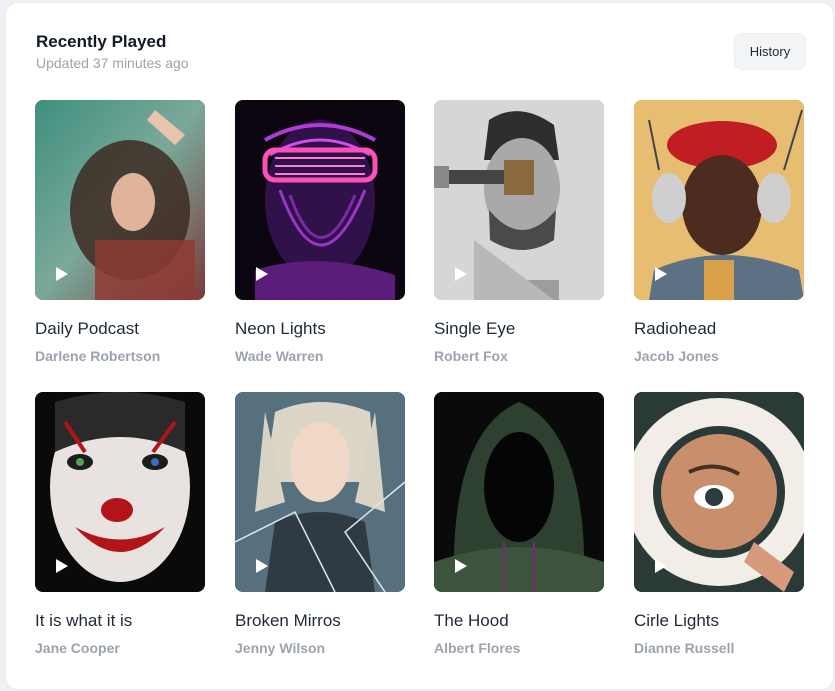 This screenshot has width=835, height=691. What do you see at coordinates (279, 356) in the screenshot?
I see `track-artist: Wade Warren` at bounding box center [279, 356].